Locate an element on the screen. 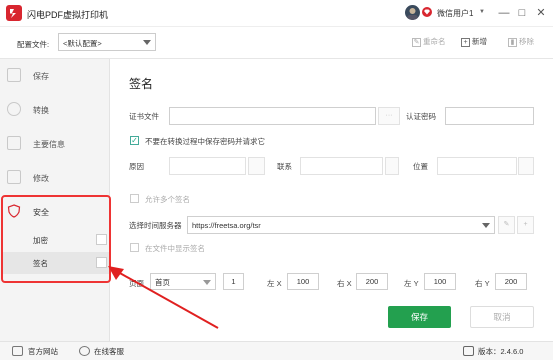 The image size is (553, 360). user-name: 微信用户1 is located at coordinates (455, 13).